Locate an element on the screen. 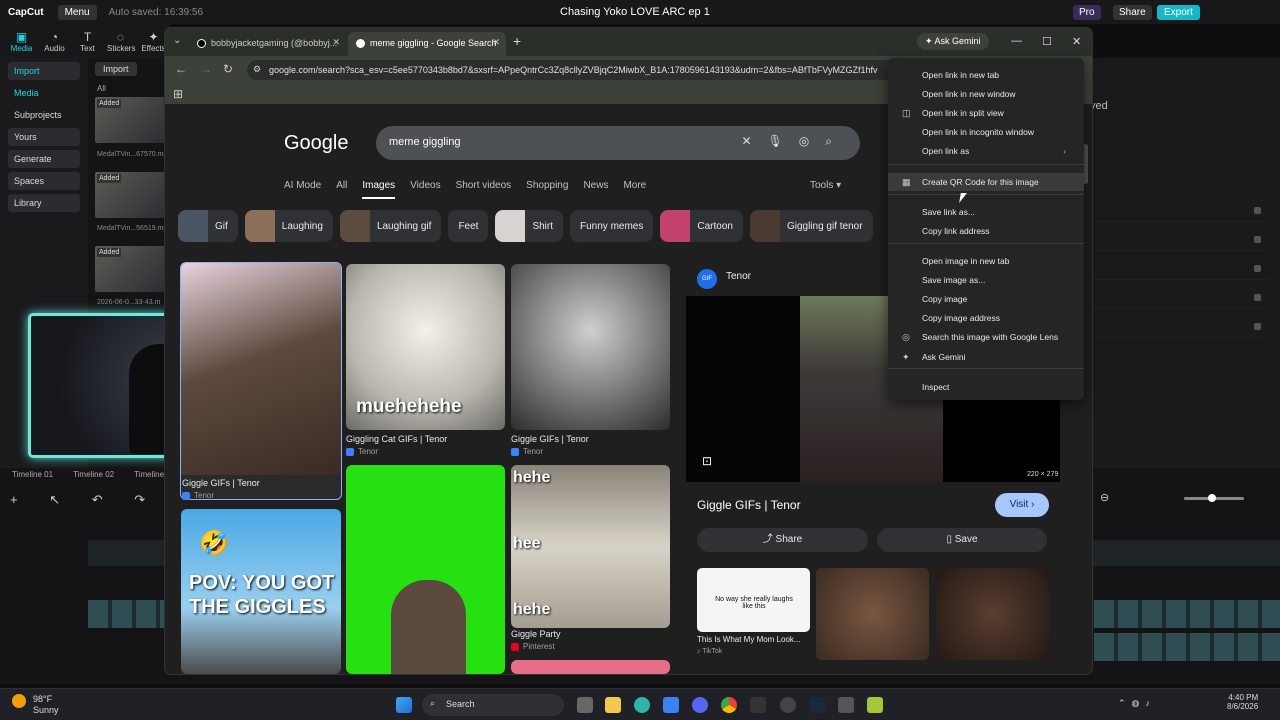 The height and width of the screenshot is (720, 1280). chip-feet: Feet is located at coordinates (468, 226).